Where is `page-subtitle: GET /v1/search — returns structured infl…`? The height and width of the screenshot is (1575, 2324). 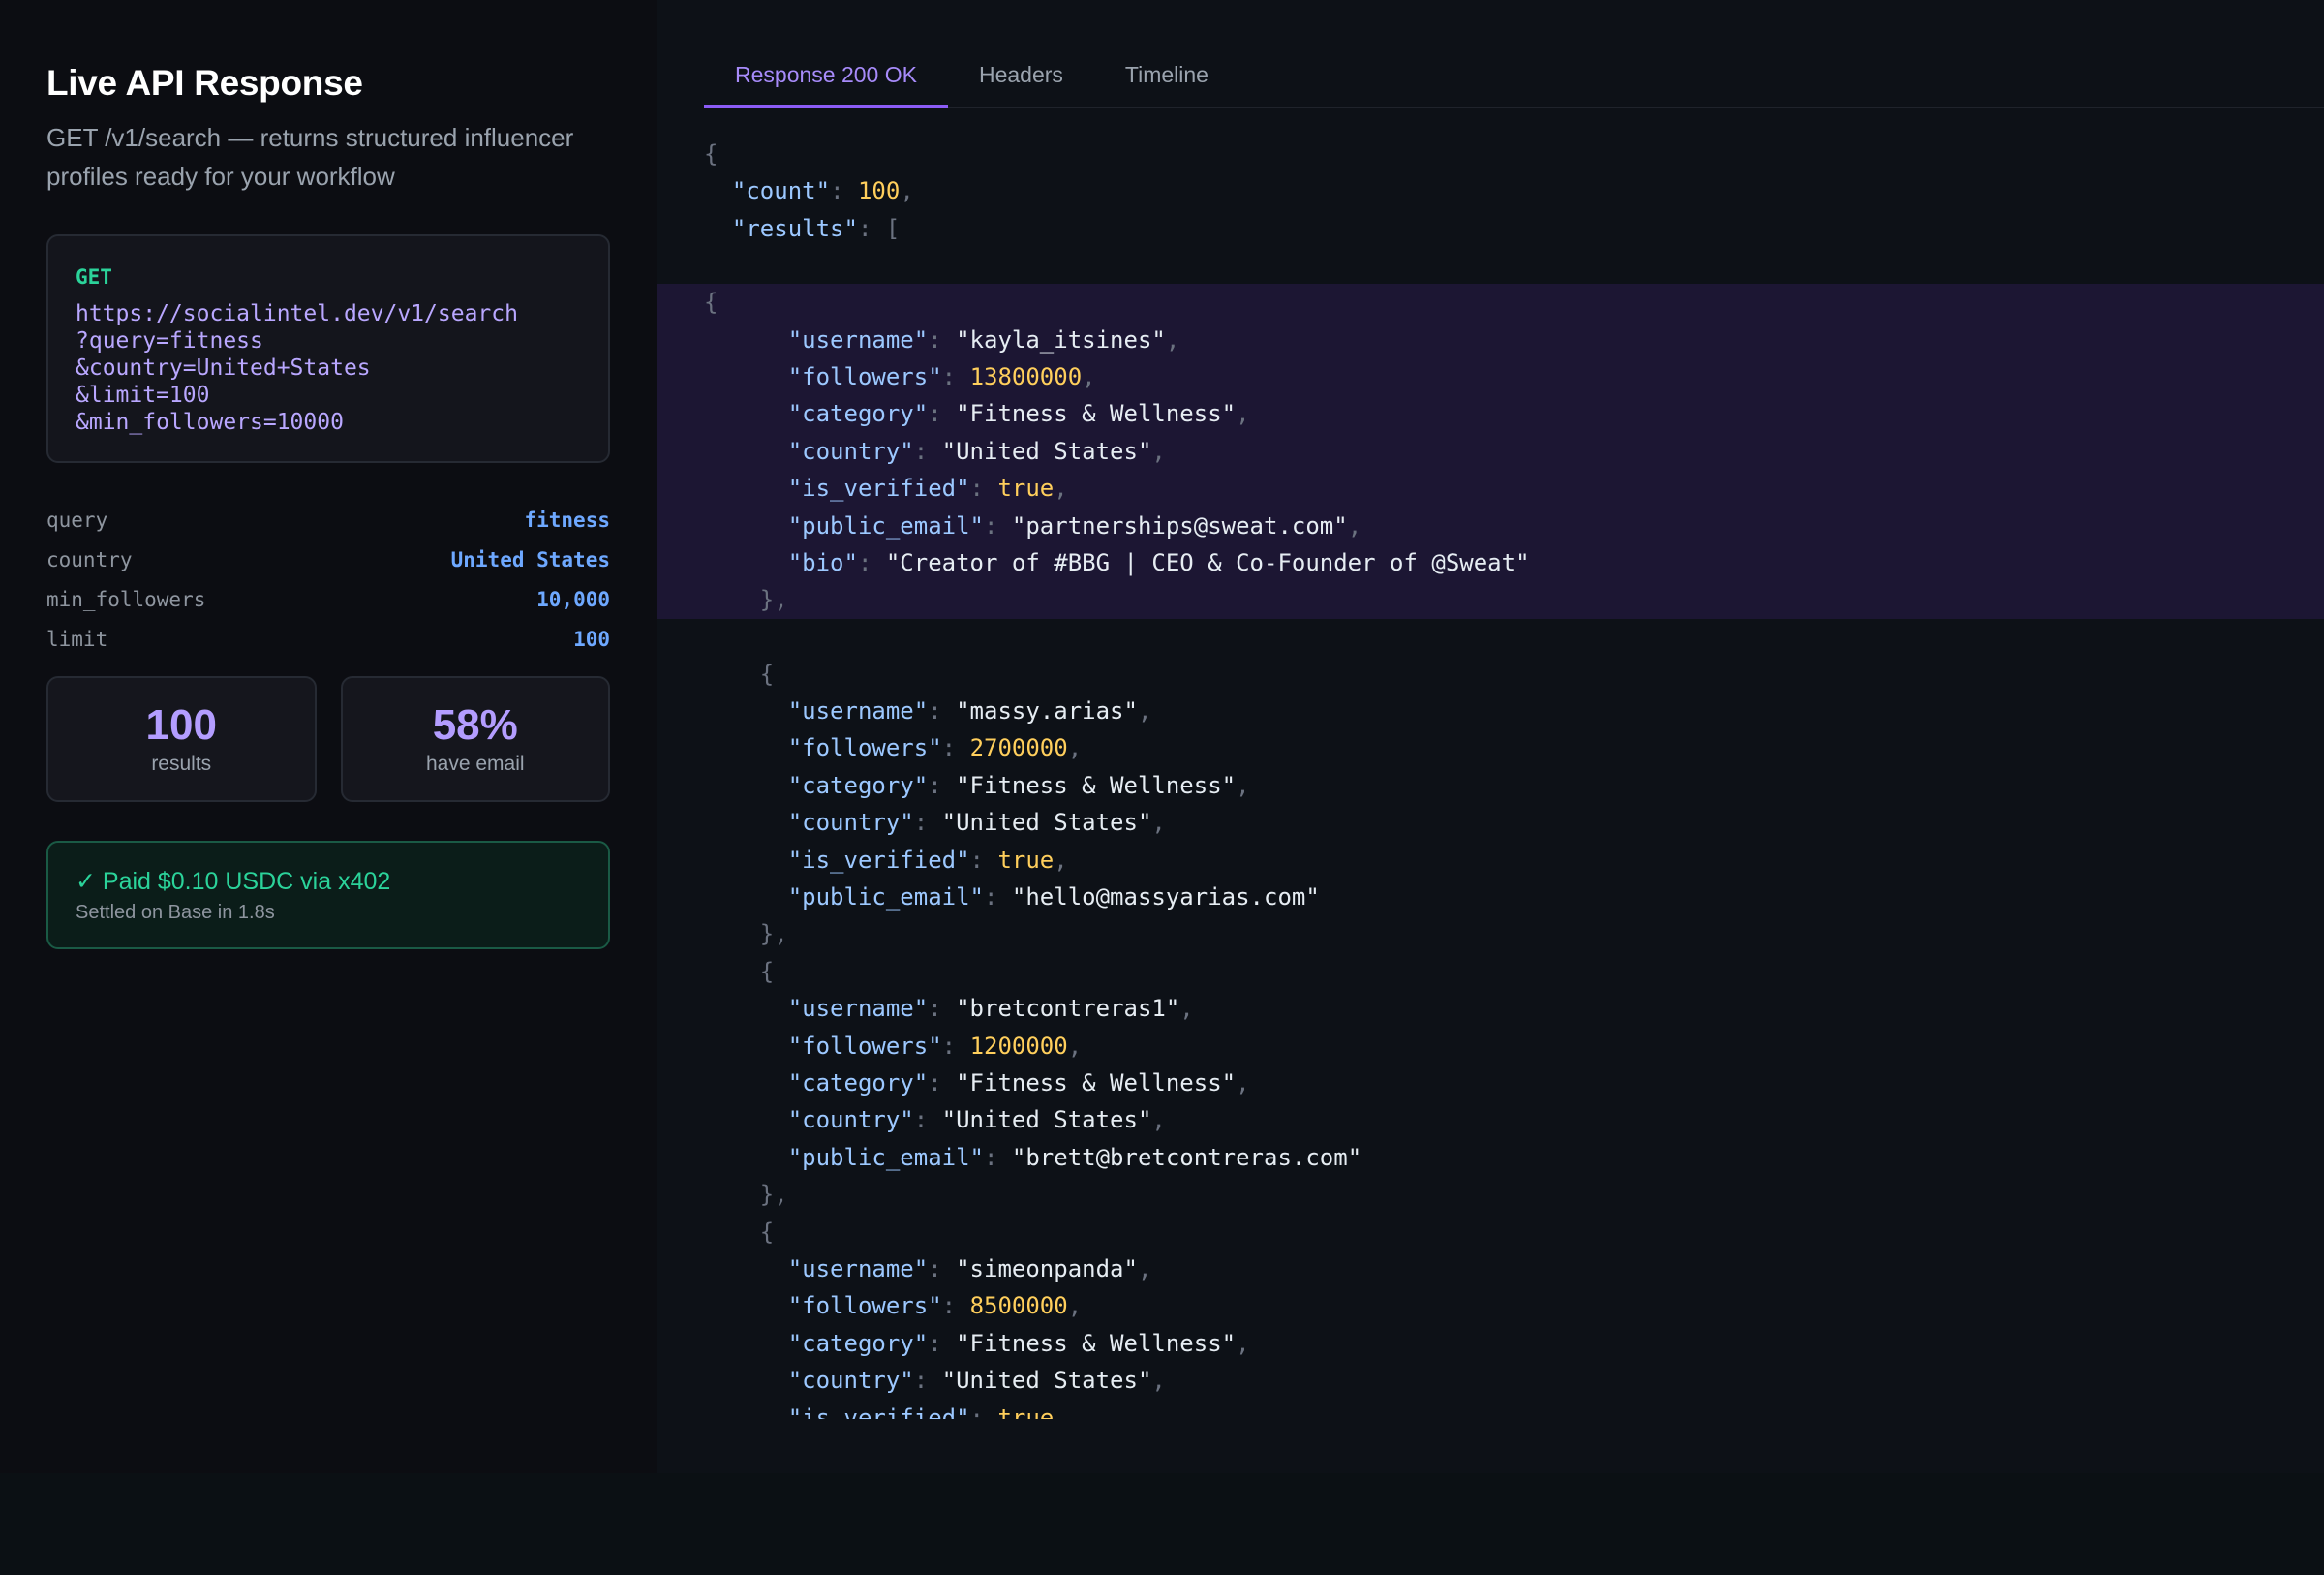 page-subtitle: GET /v1/search — returns structured infl… is located at coordinates (328, 157).